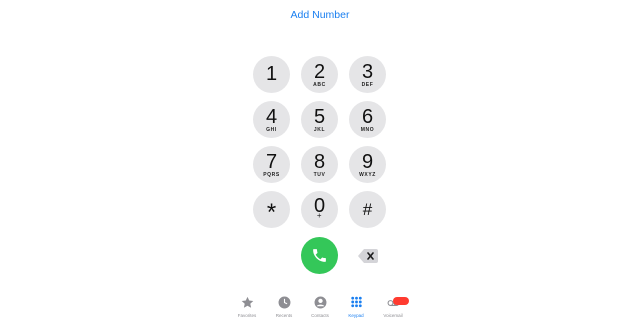  Describe the element at coordinates (319, 117) in the screenshot. I see `key-digit: 5` at that location.